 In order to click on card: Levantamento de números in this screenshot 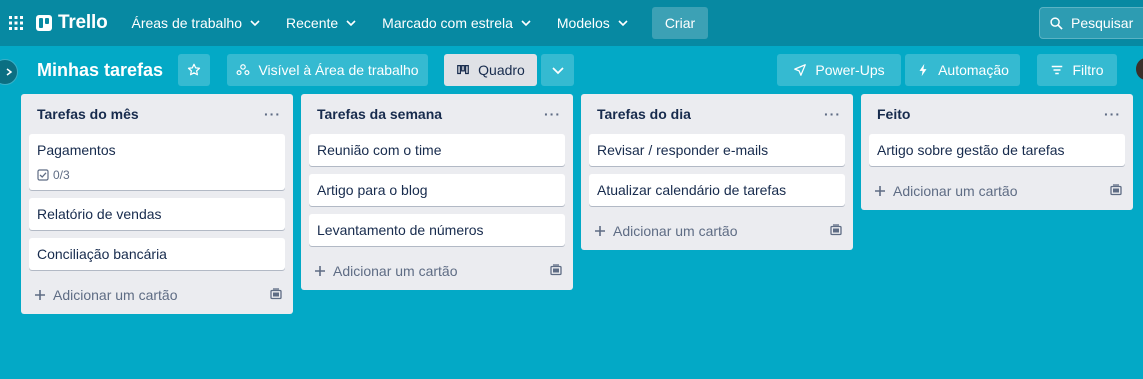, I will do `click(437, 230)`.